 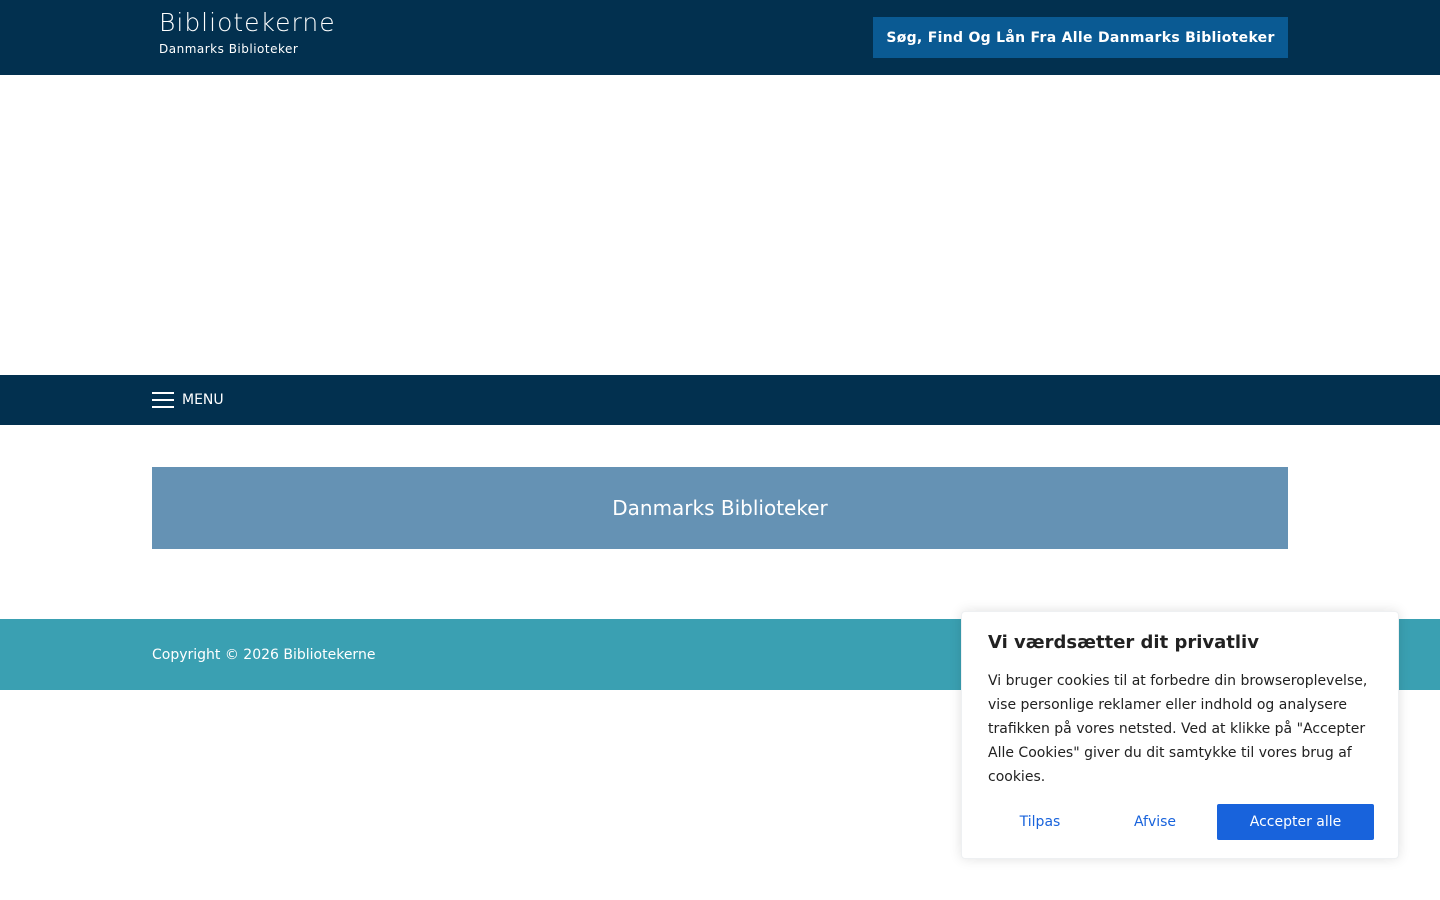 I want to click on customize-cookies-button: Tilpas, so click(x=1040, y=822).